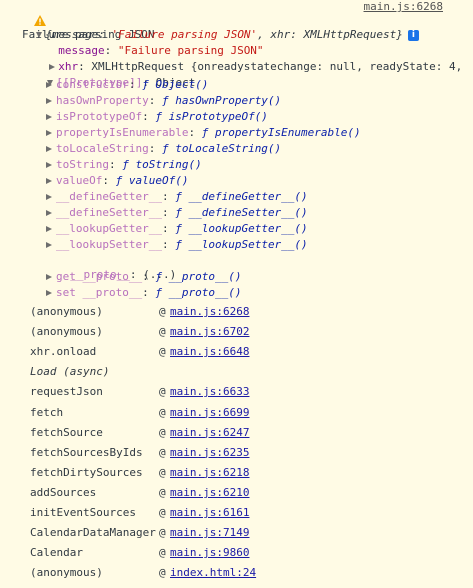  What do you see at coordinates (228, 100) in the screenshot?
I see `member-value: hasOwnProperty()` at bounding box center [228, 100].